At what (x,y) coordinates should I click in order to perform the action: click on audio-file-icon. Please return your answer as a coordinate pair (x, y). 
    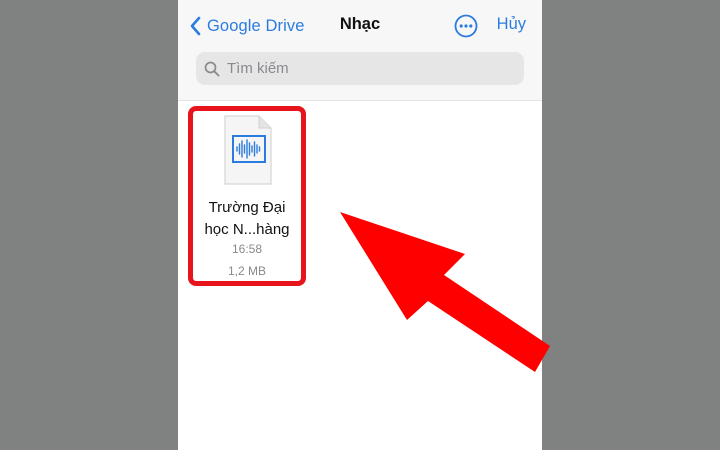
    Looking at the image, I should click on (248, 150).